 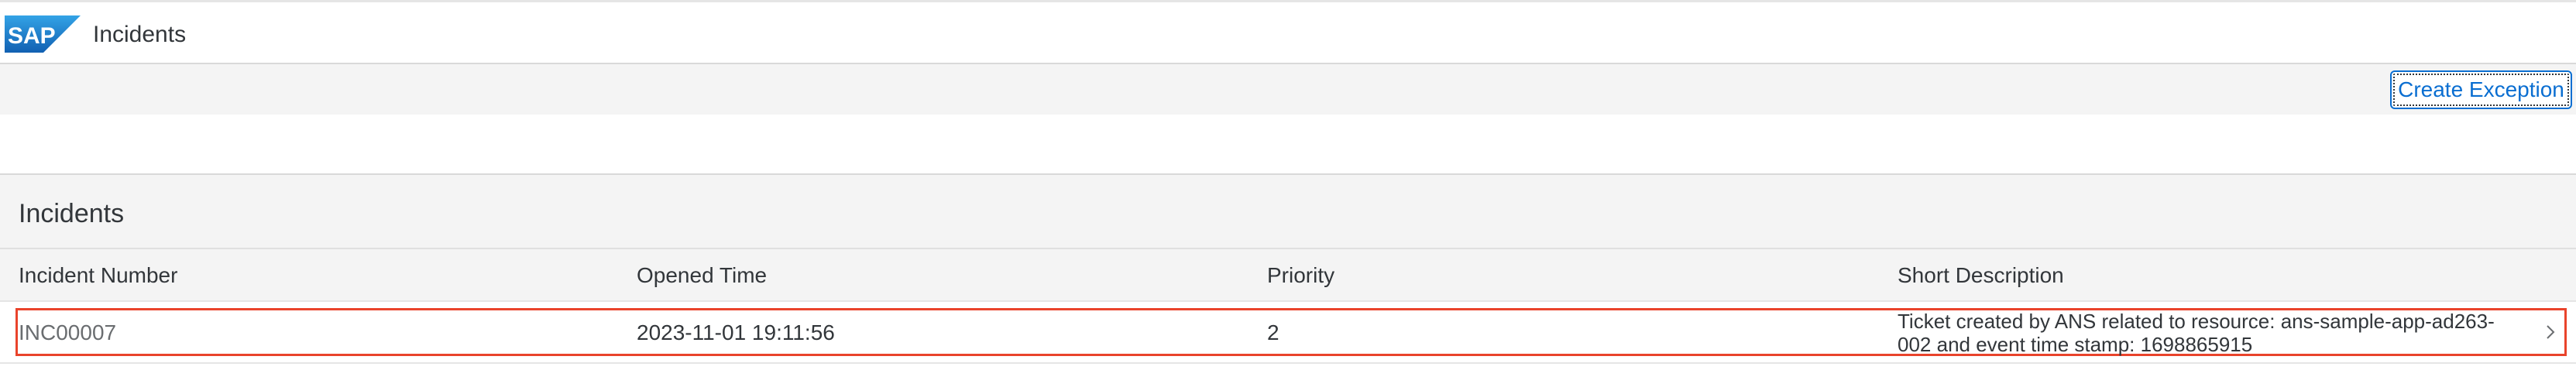 What do you see at coordinates (1288, 89) in the screenshot?
I see `page-toolbar: Create Exception` at bounding box center [1288, 89].